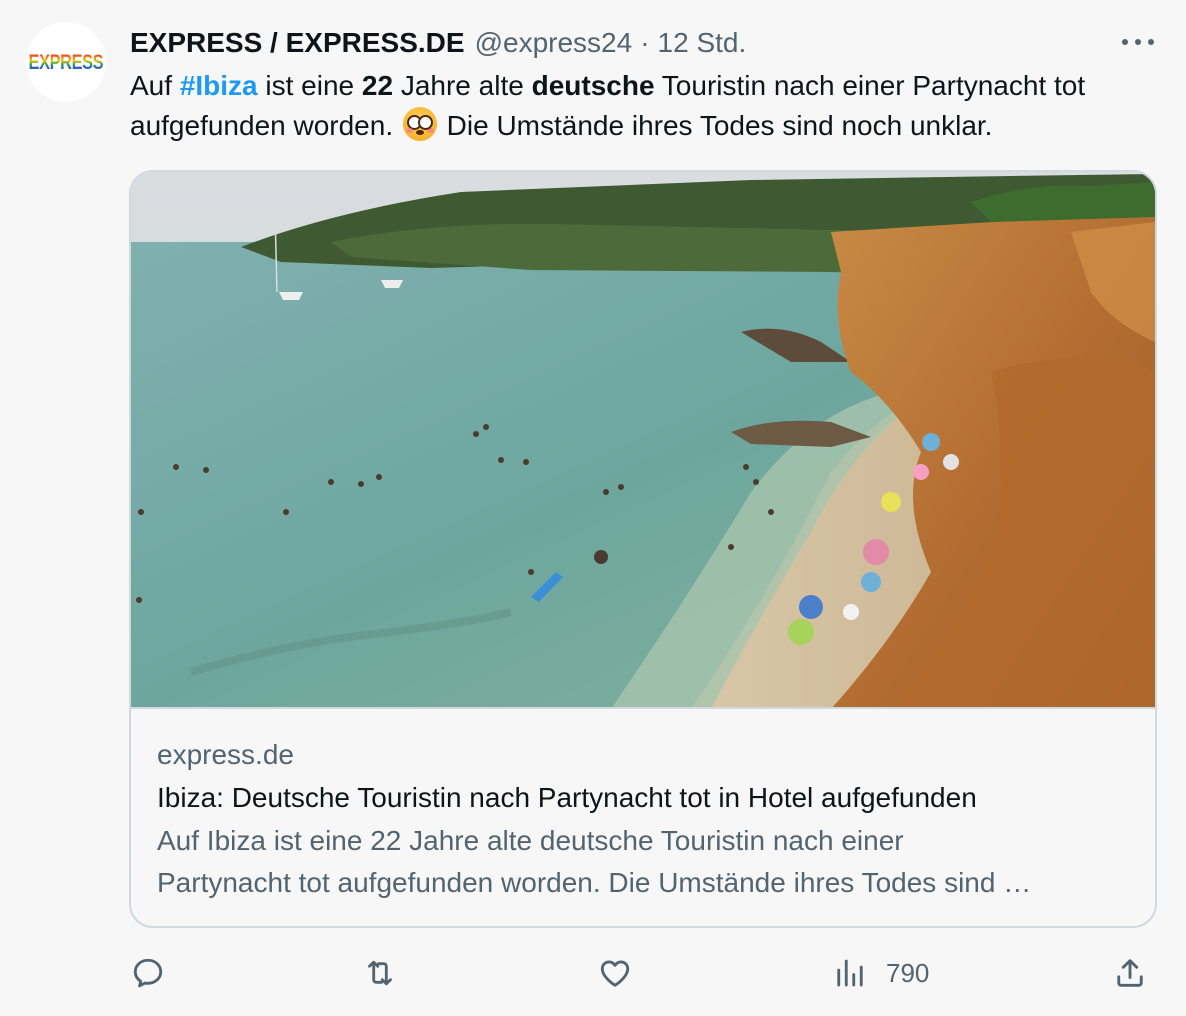 This screenshot has width=1186, height=1016. Describe the element at coordinates (462, 85) in the screenshot. I see `text-part: Jahre alte` at that location.